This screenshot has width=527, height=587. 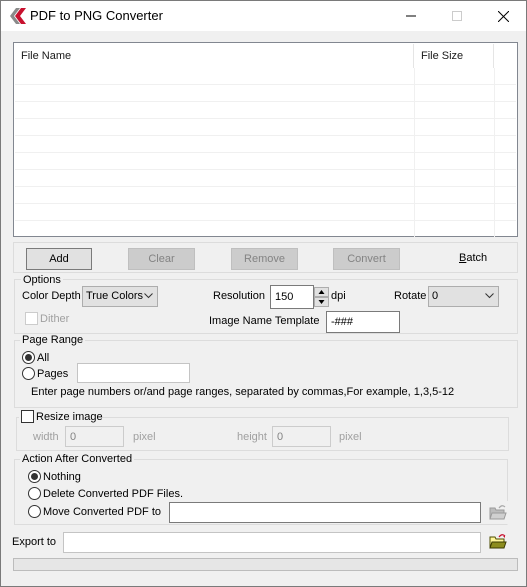 I want to click on list-header: File Name File Size, so click(x=265, y=56).